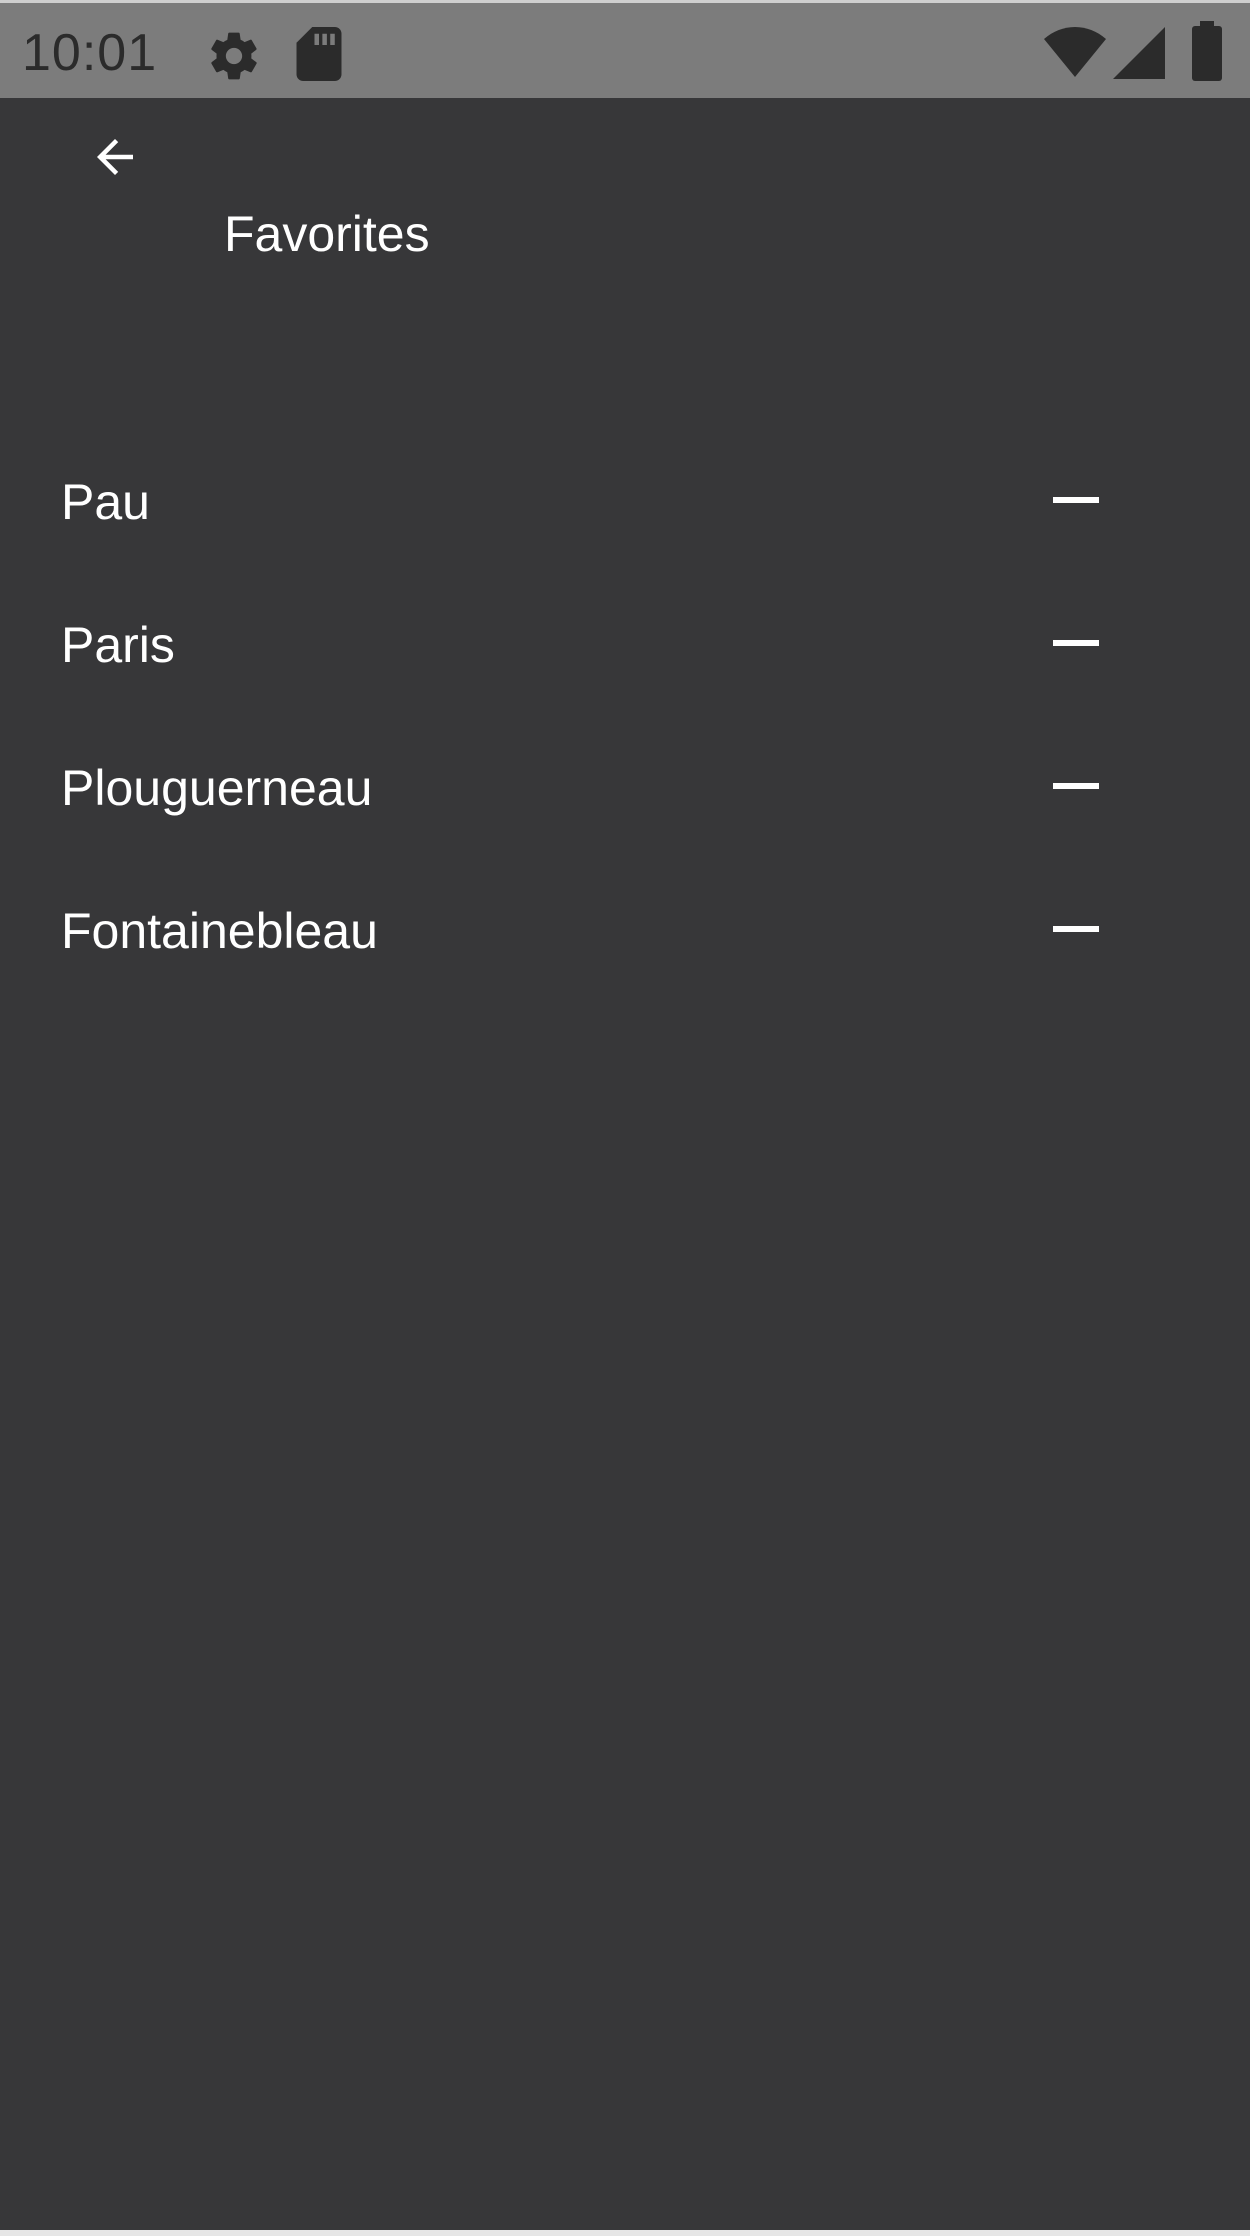  I want to click on battery-icon, so click(1207, 51).